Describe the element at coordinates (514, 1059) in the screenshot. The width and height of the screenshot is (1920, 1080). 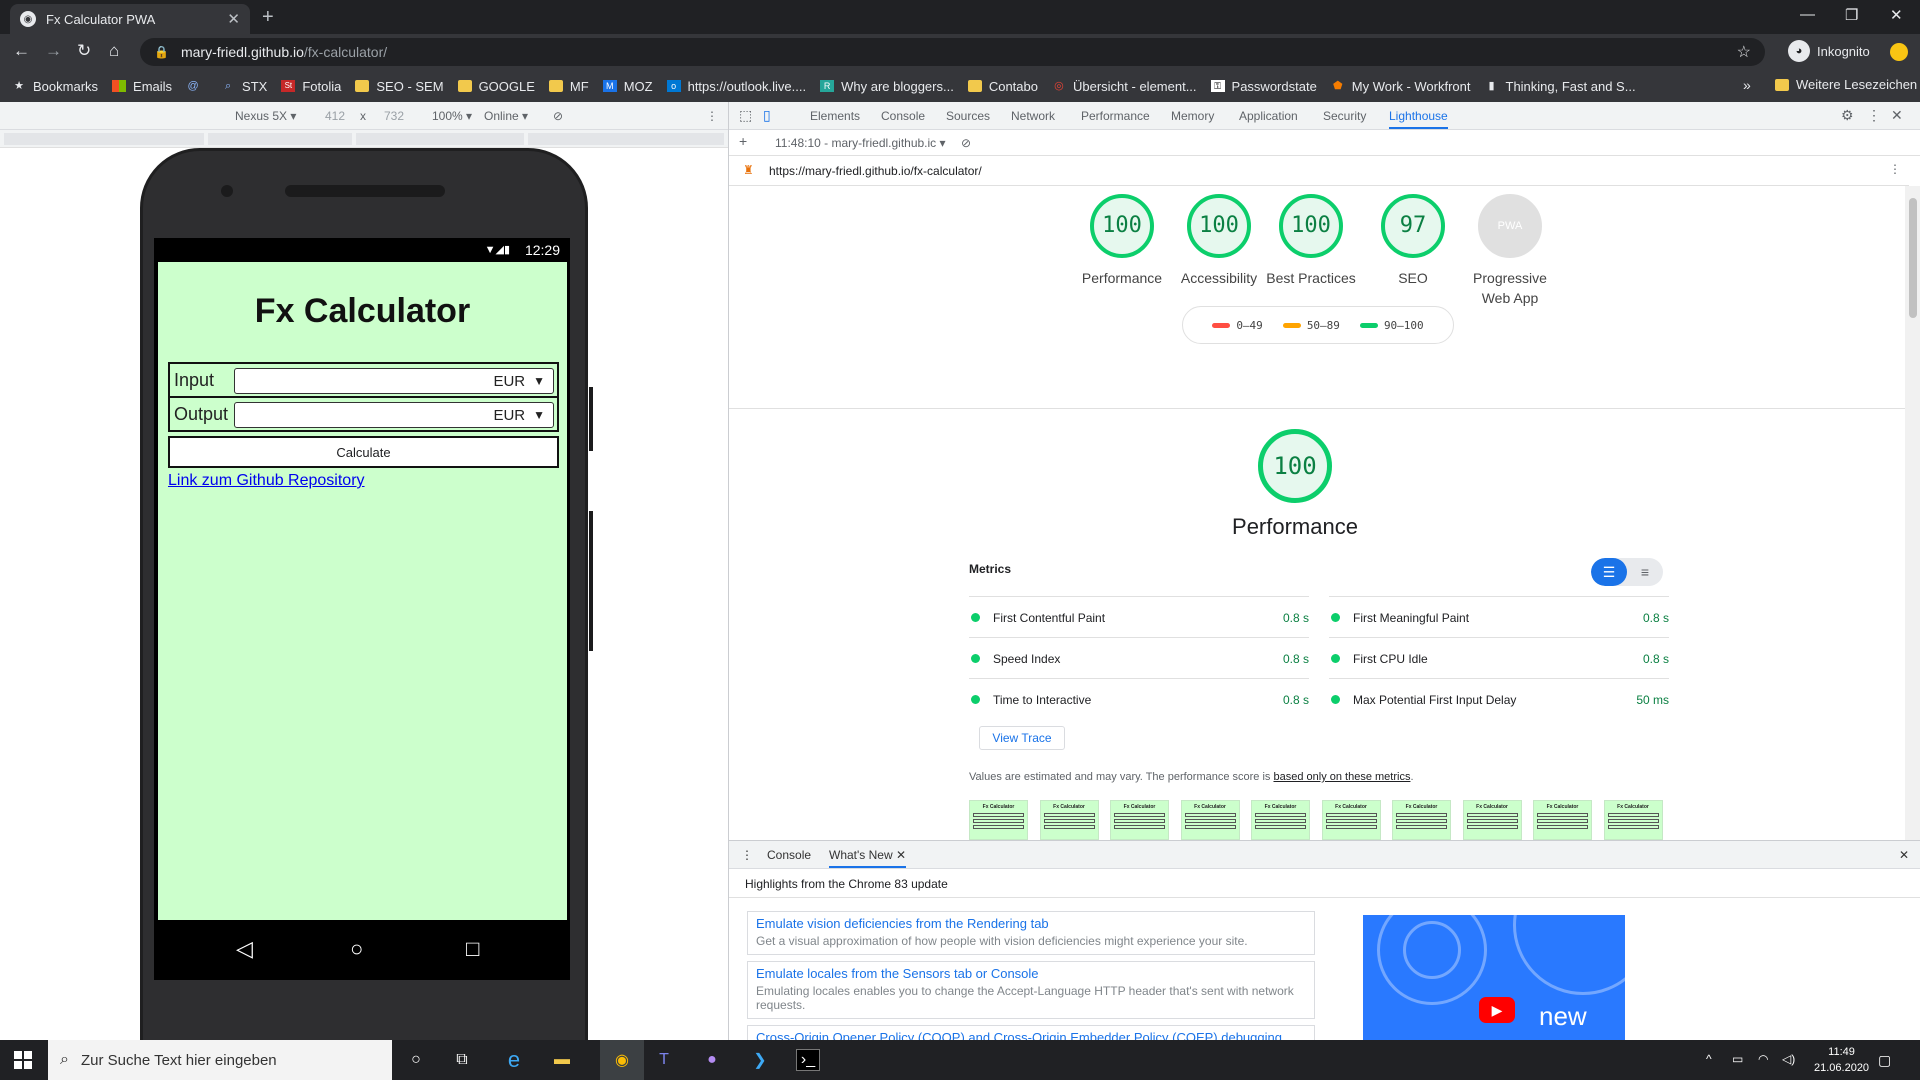
I see `edge-icon: e` at that location.